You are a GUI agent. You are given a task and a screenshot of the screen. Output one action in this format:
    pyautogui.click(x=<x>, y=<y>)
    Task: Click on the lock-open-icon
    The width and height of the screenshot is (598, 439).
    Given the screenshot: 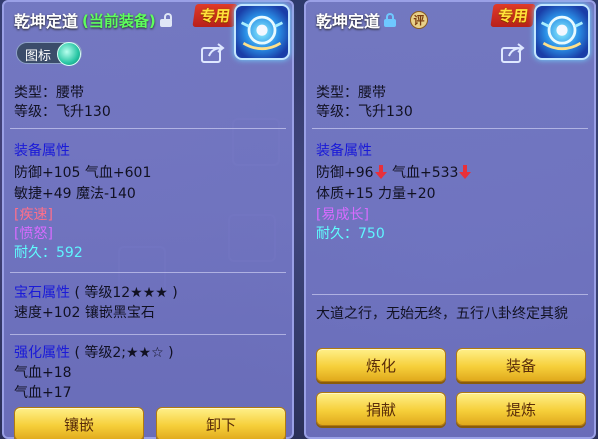 What is the action you would take?
    pyautogui.click(x=165, y=20)
    